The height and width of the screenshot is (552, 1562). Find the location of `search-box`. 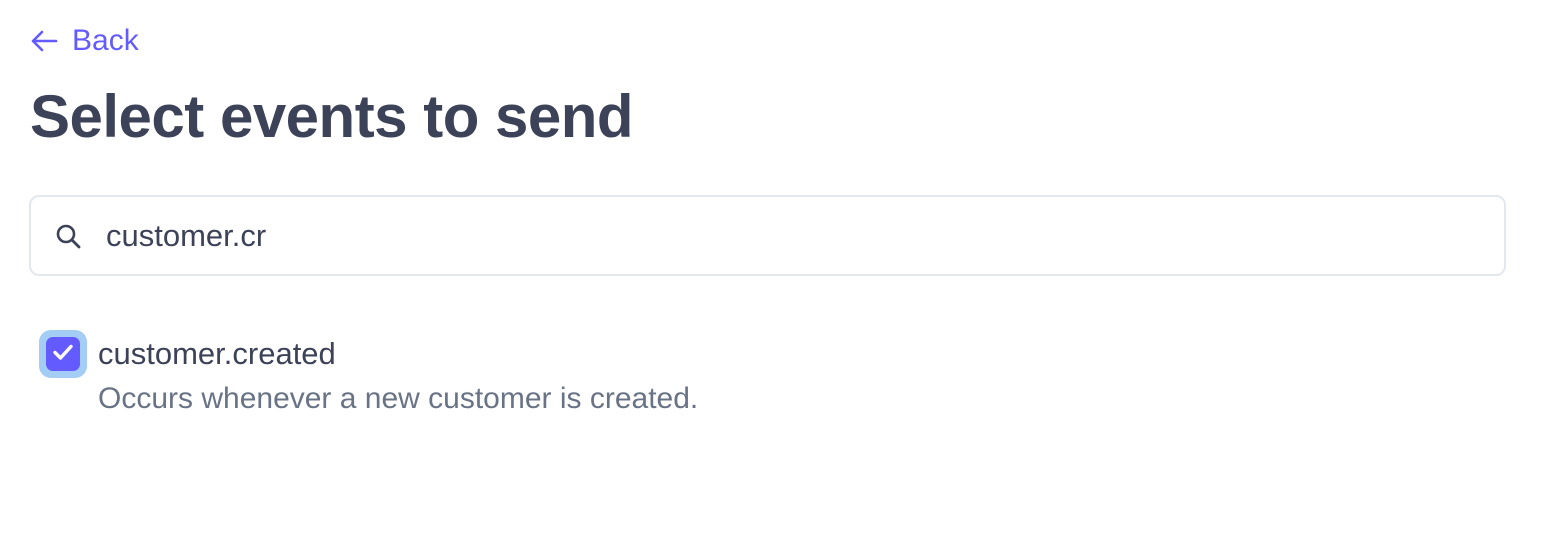

search-box is located at coordinates (767, 235).